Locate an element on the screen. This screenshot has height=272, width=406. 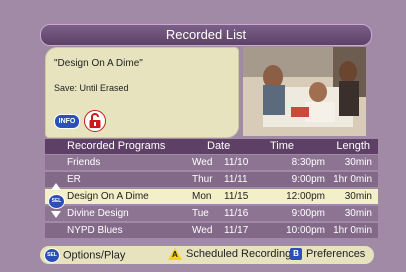
options-play-button: SEL Options/Play is located at coordinates (84, 255).